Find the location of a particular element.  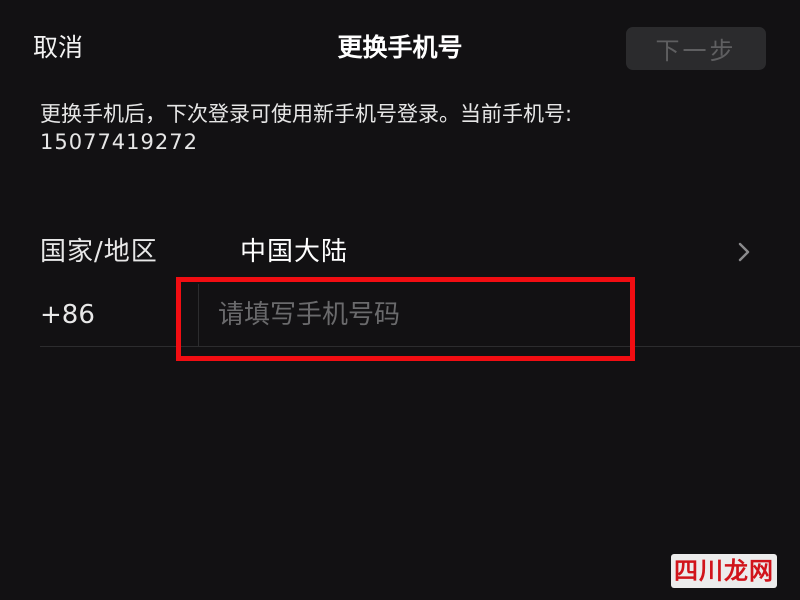

region-value: 中国大陆 is located at coordinates (294, 252).